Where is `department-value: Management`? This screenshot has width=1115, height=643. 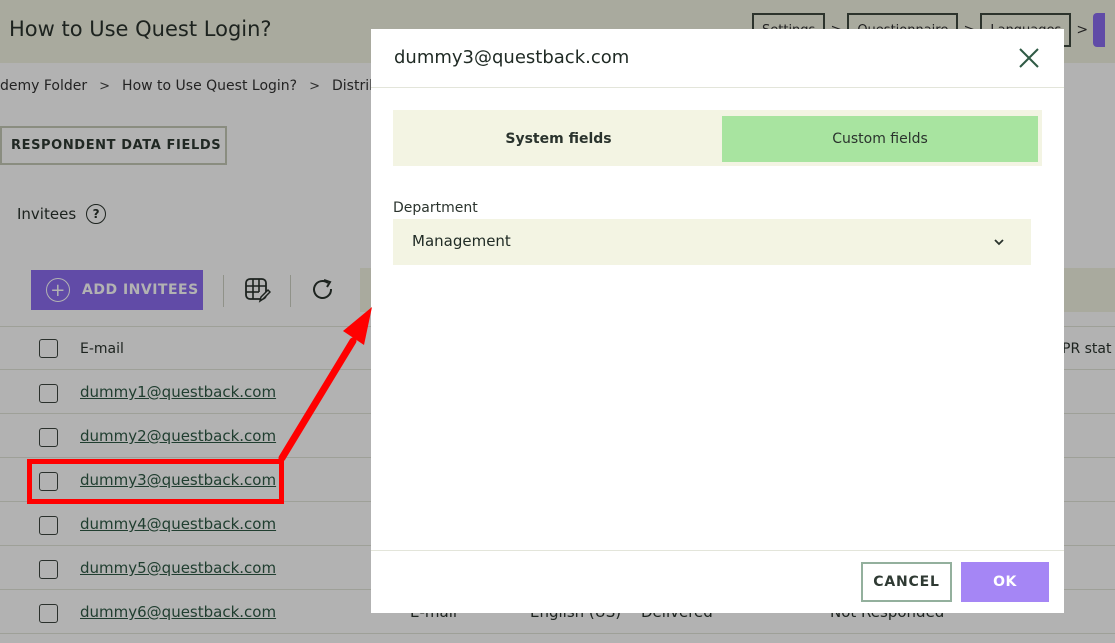 department-value: Management is located at coordinates (461, 241).